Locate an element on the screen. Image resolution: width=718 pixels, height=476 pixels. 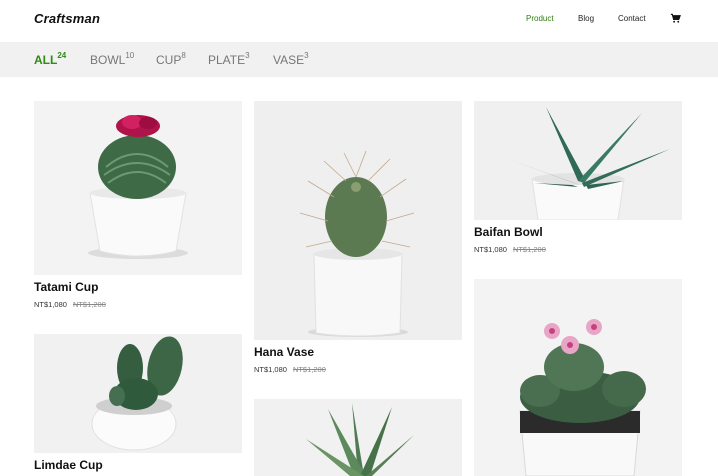
filter-label: PLATE is located at coordinates (227, 60).